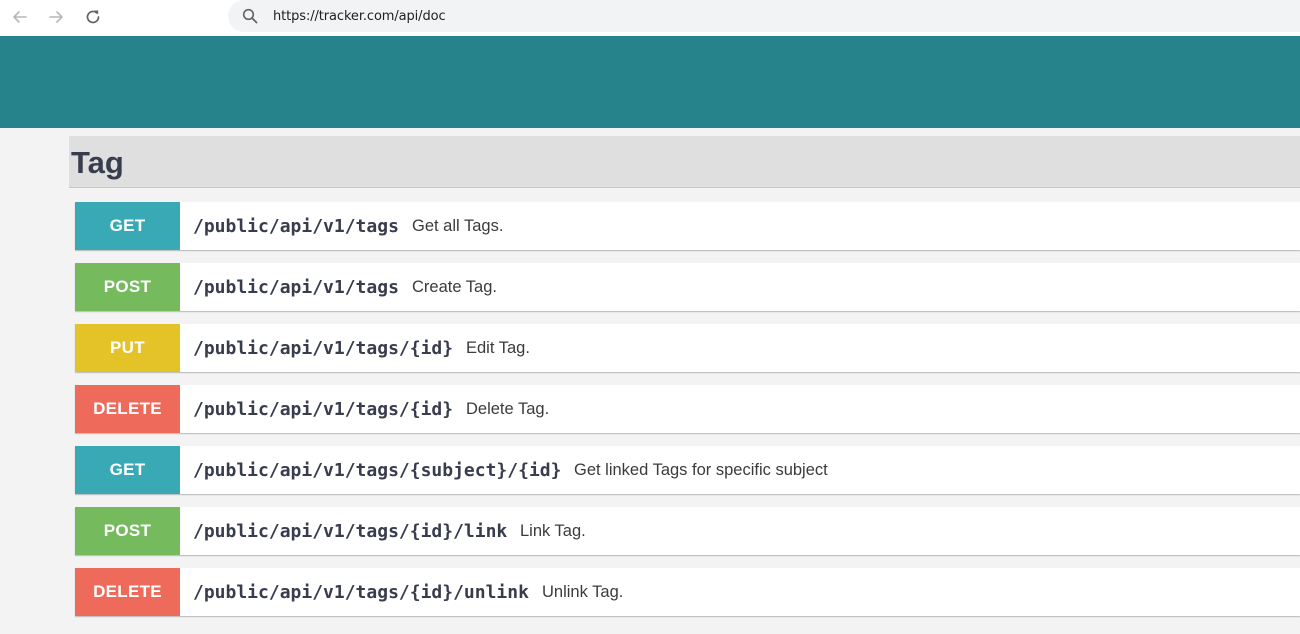  I want to click on reload-button, so click(93, 17).